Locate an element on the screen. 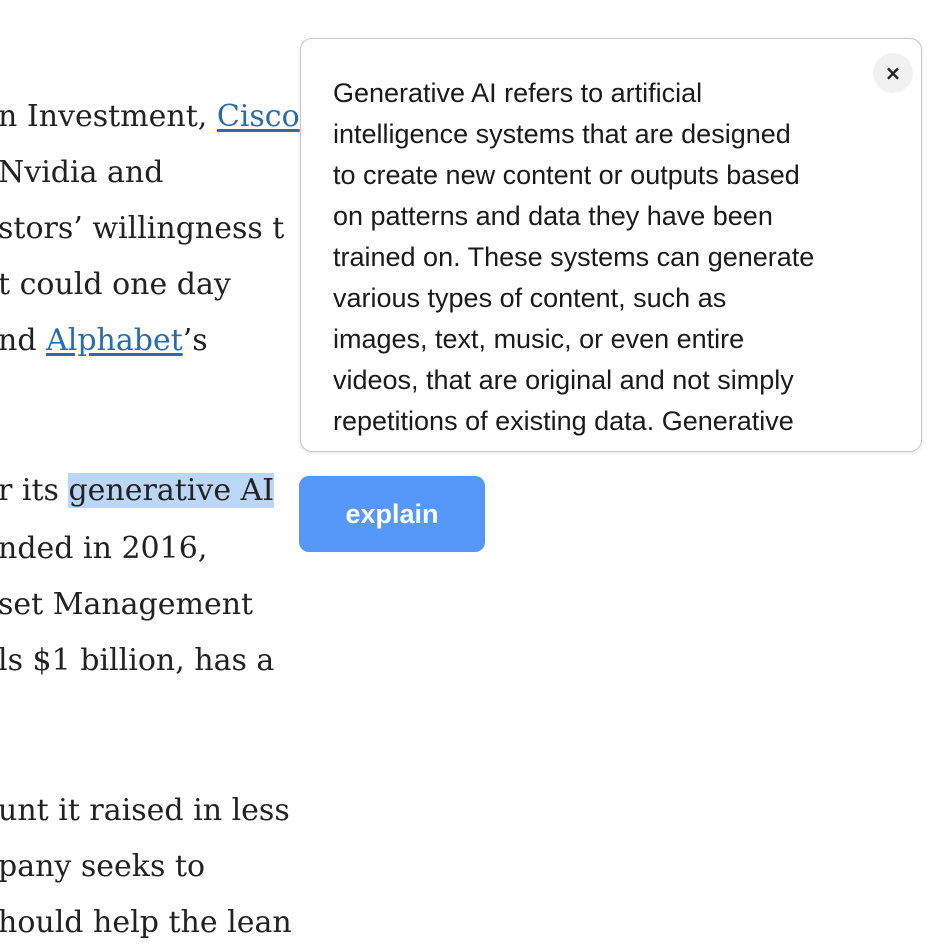 This screenshot has height=950, width=950. article-text: set Management is located at coordinates (127, 604).